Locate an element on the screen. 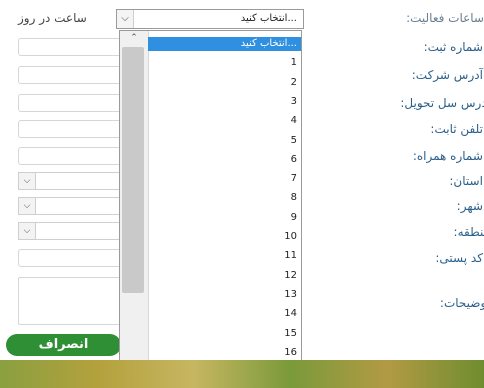 The image size is (484, 388). dropdown-option: 6 is located at coordinates (224, 160).